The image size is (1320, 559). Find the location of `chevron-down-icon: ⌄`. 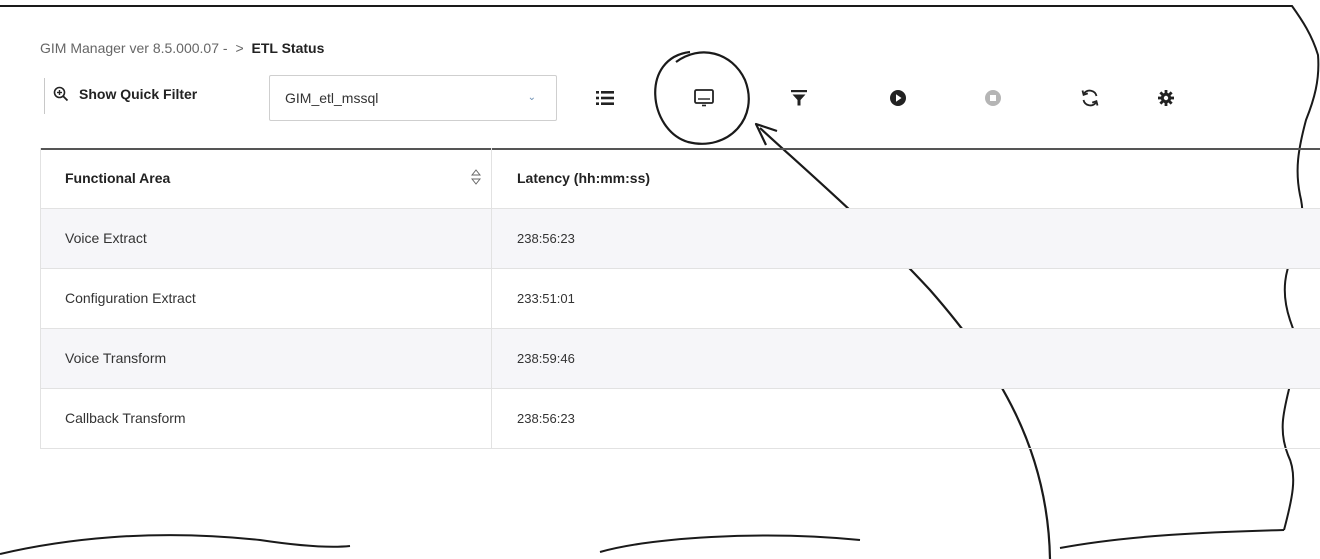

chevron-down-icon: ⌄ is located at coordinates (531, 97).